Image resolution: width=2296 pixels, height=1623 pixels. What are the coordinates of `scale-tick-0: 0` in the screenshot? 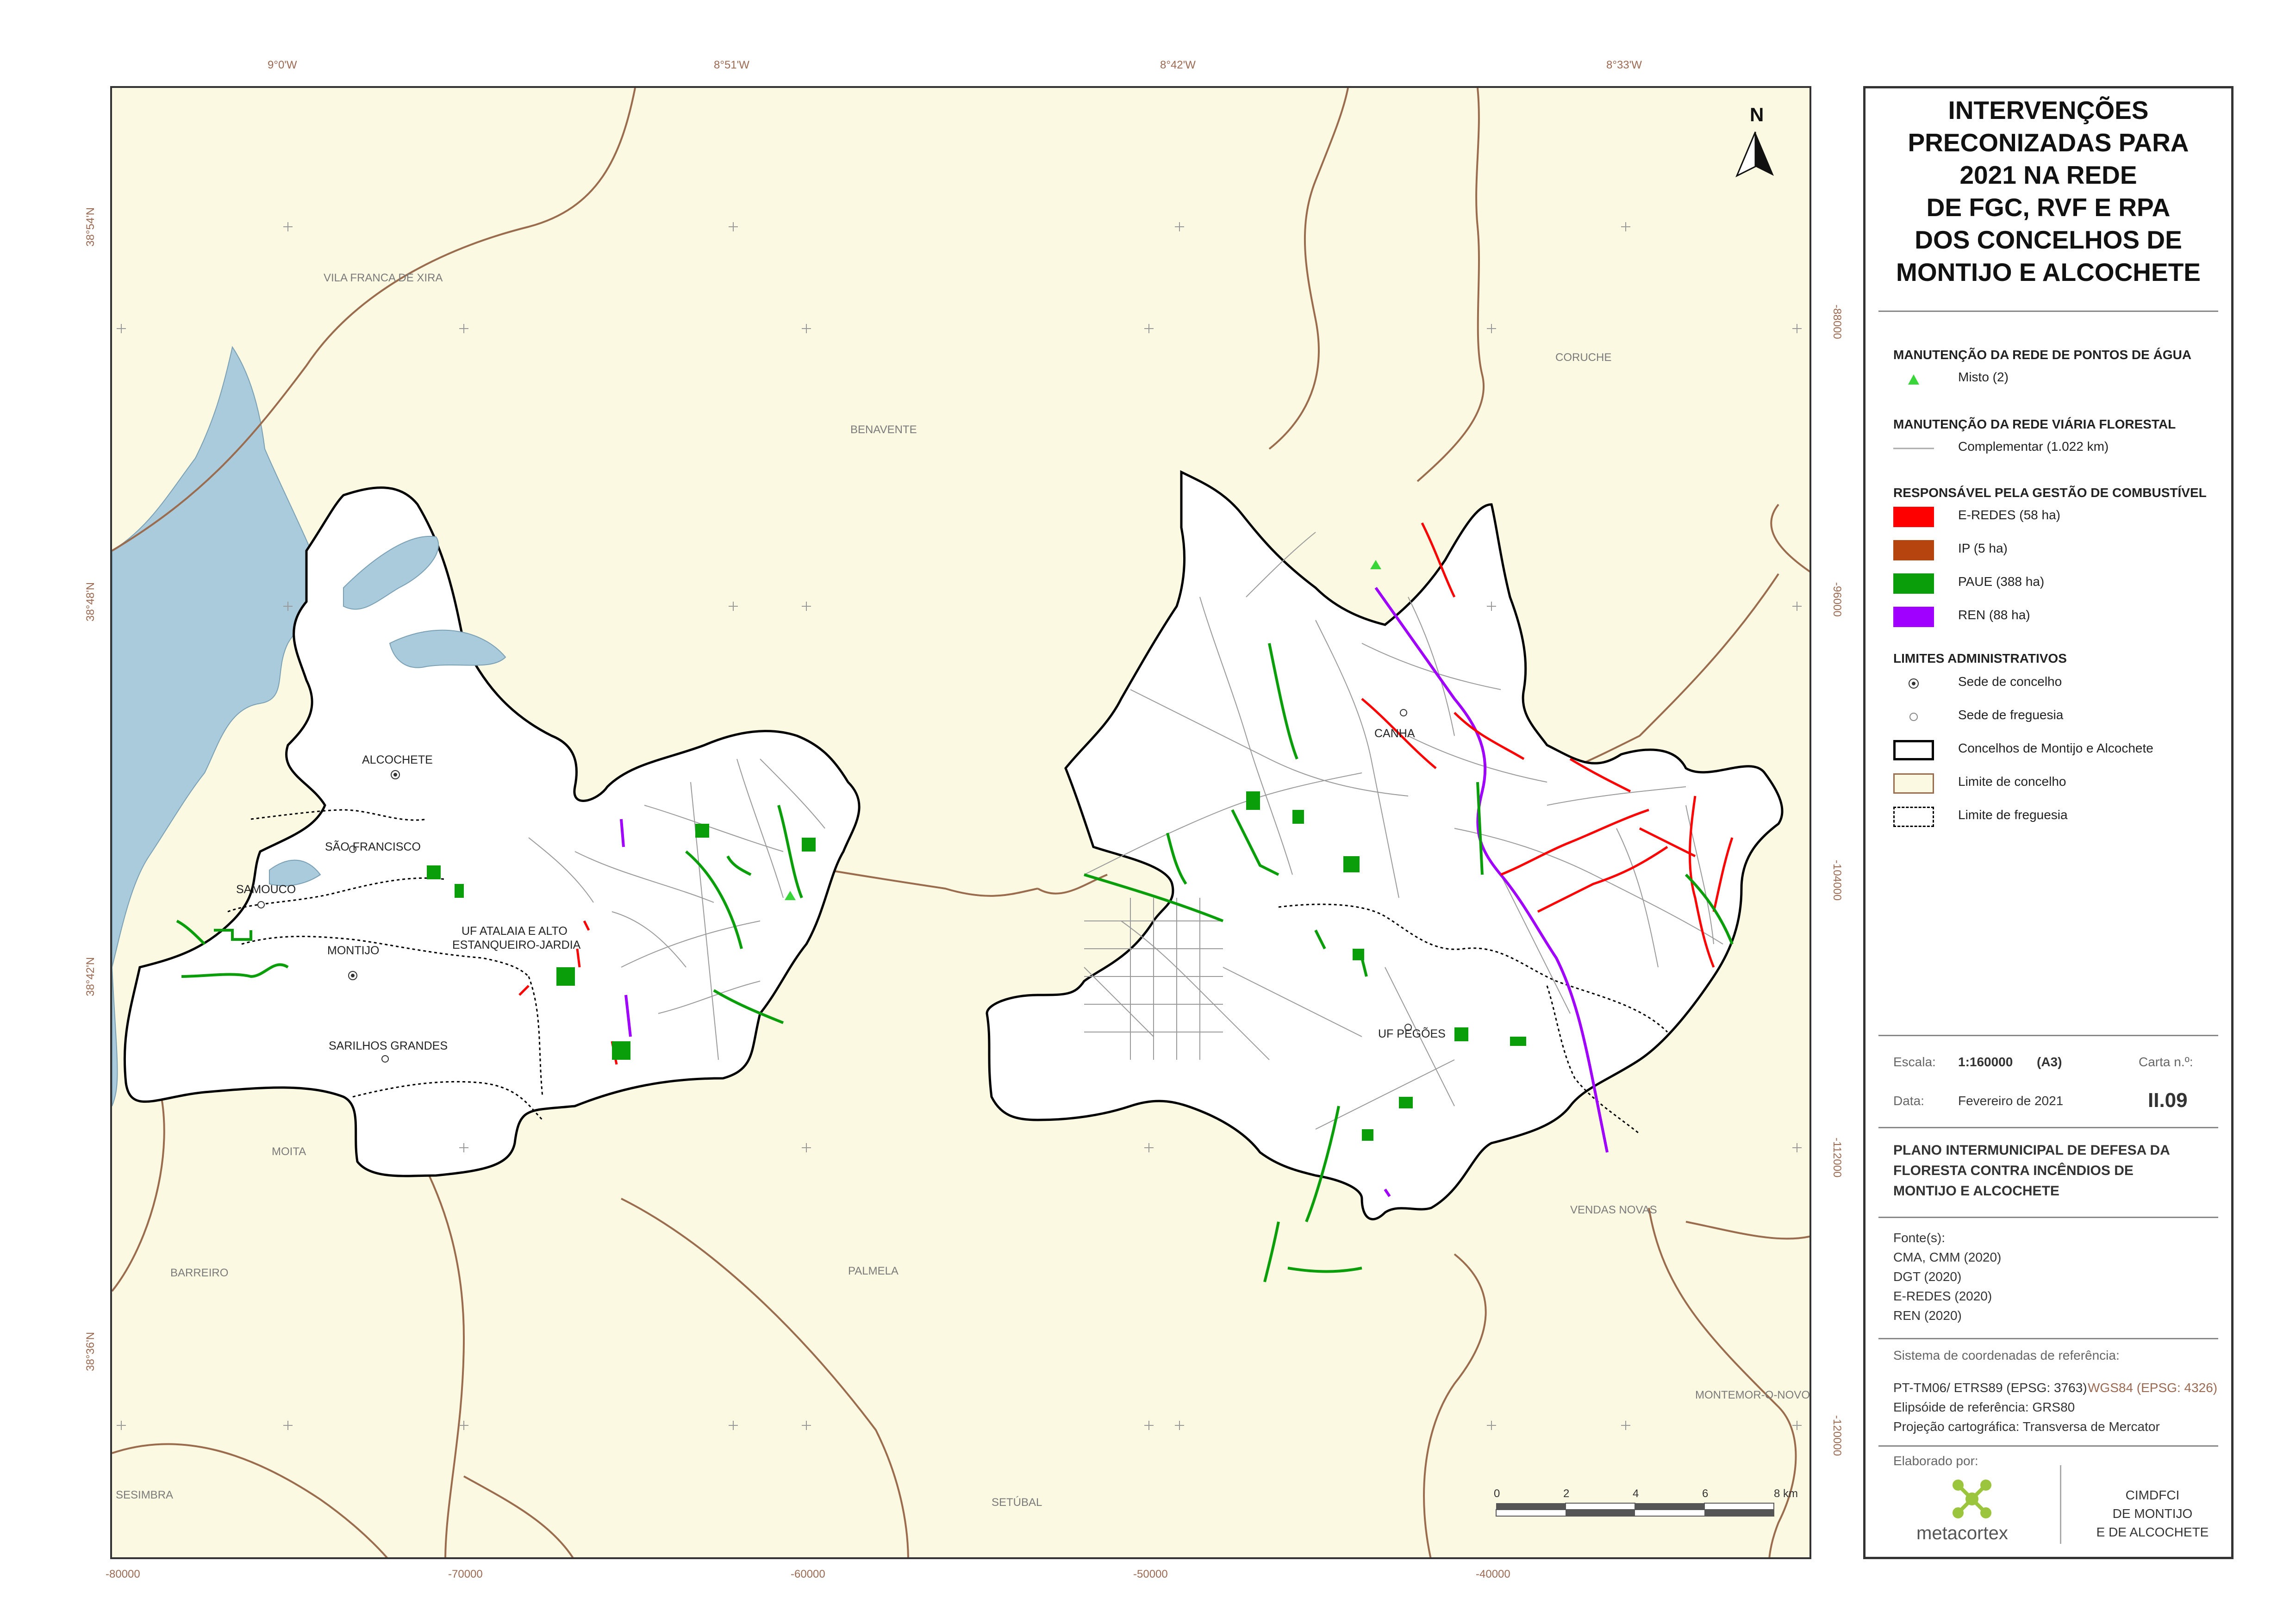 It's located at (1497, 1493).